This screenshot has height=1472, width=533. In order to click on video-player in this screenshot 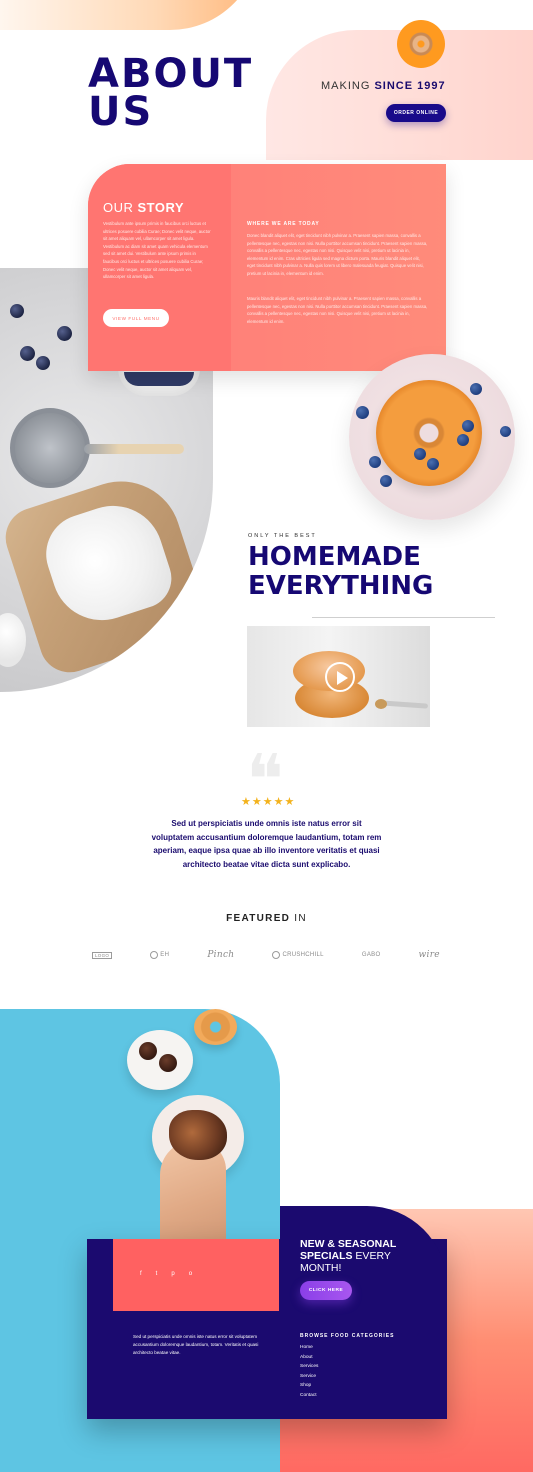, I will do `click(338, 676)`.